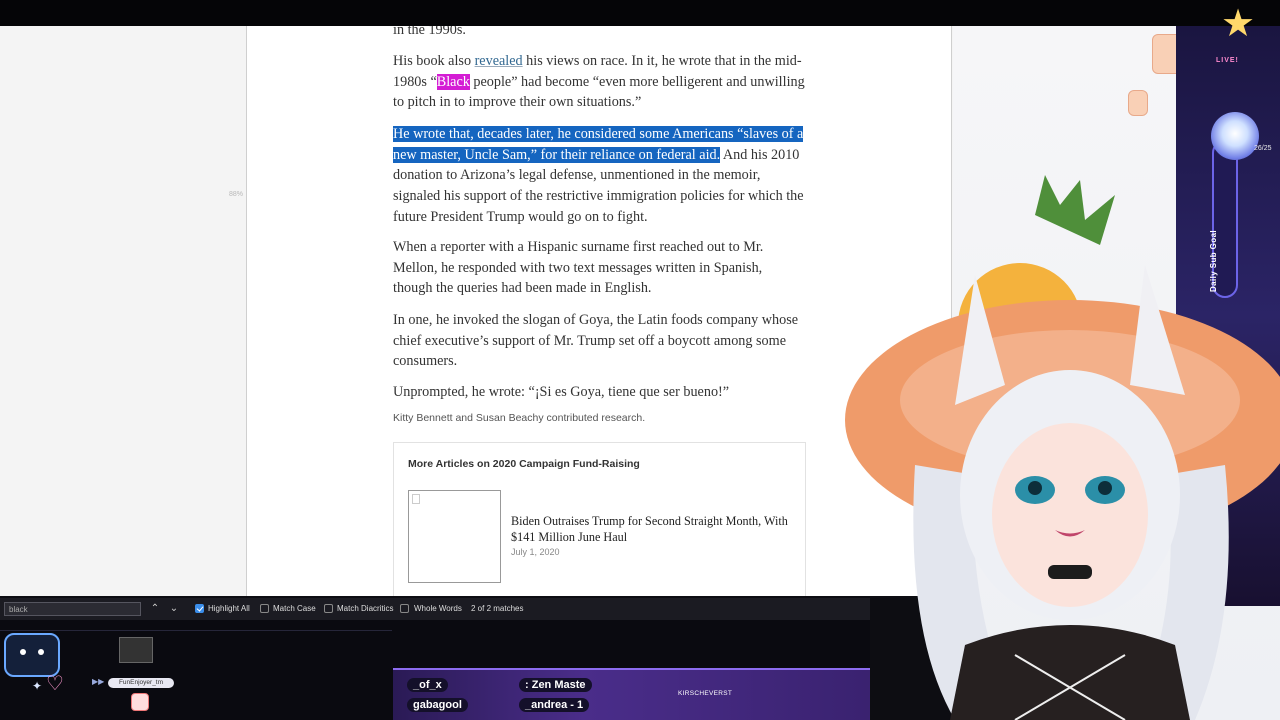  I want to click on ticker-item-1: _of_x, so click(427, 685).